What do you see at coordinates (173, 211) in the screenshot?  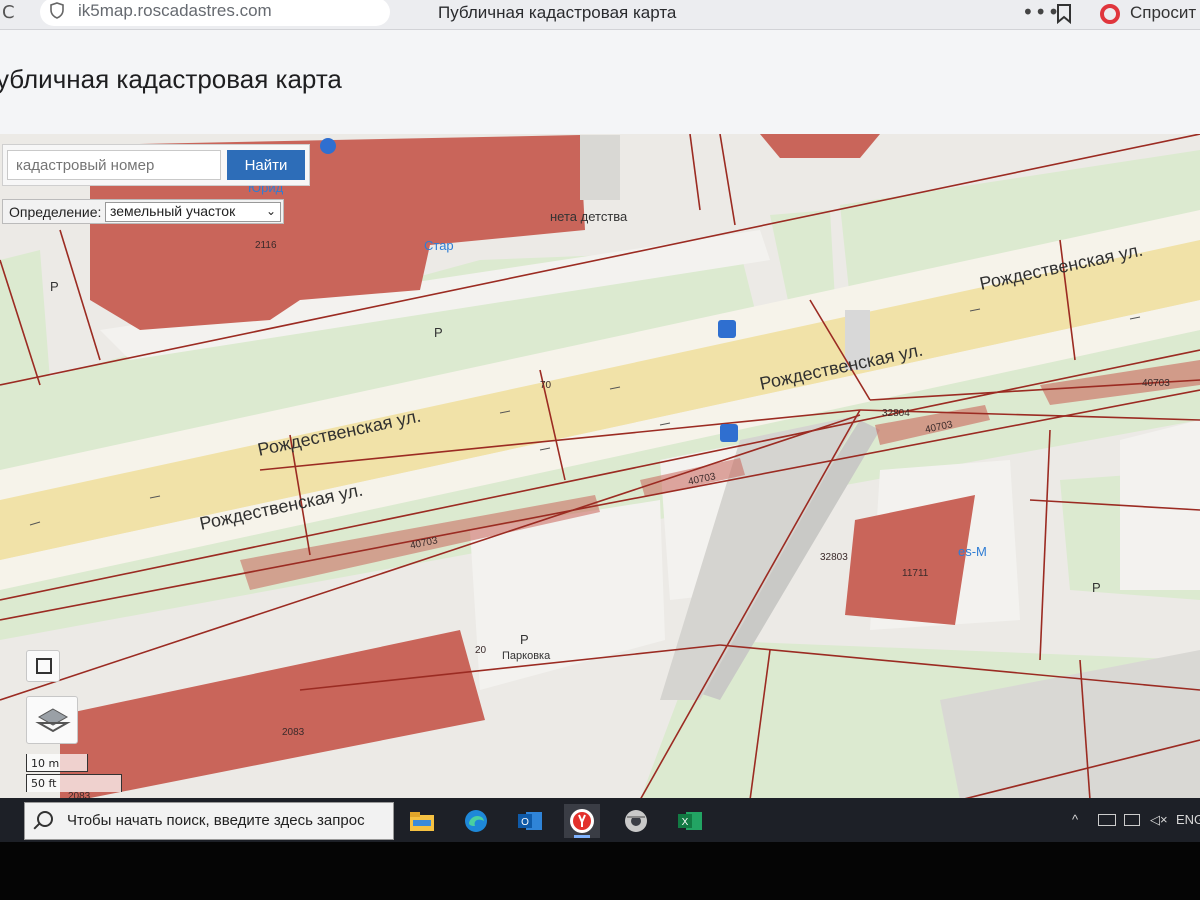 I see `definition-value: земельный участок` at bounding box center [173, 211].